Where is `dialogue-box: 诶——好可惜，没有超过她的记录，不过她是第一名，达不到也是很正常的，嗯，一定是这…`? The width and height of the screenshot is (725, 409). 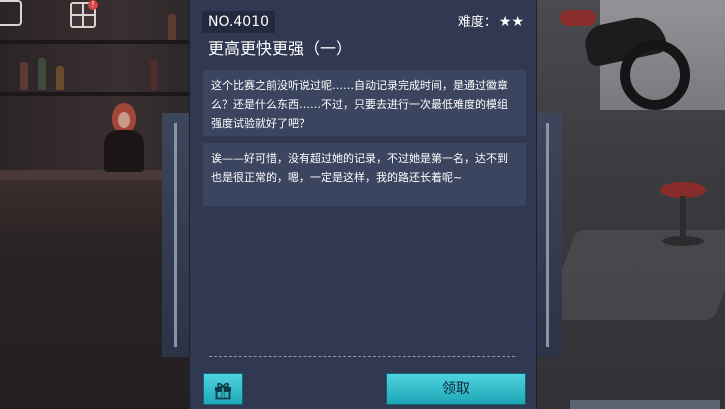
dialogue-box: 诶——好可惜，没有超过她的记录，不过她是第一名，达不到也是很正常的，嗯，一定是这… is located at coordinates (364, 174).